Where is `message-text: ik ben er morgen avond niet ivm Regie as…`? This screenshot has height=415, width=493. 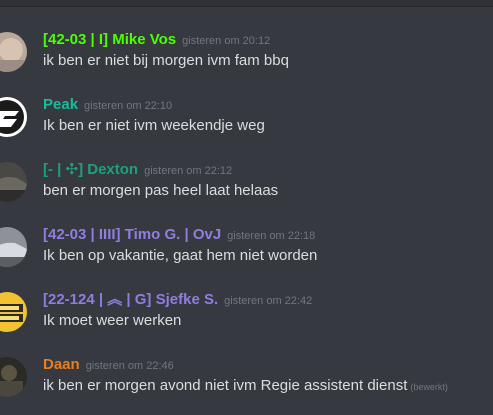
message-text: ik ben er morgen avond niet ivm Regie as… is located at coordinates (225, 385).